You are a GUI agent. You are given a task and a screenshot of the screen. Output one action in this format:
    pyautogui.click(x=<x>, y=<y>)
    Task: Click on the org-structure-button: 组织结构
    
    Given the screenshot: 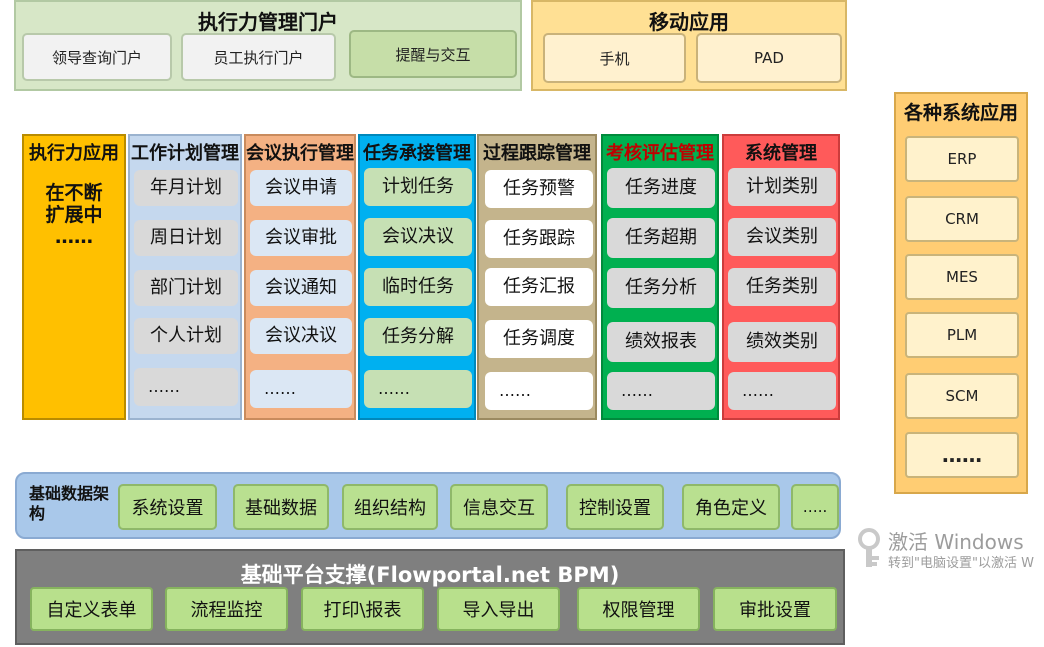 What is the action you would take?
    pyautogui.click(x=390, y=507)
    